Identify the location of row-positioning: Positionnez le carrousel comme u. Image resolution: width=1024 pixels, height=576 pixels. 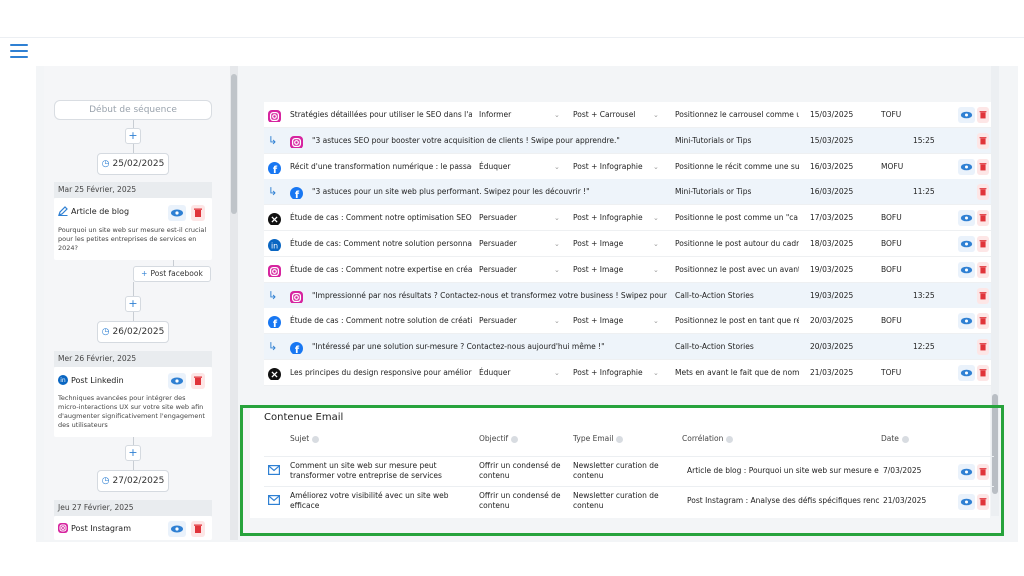
(737, 114).